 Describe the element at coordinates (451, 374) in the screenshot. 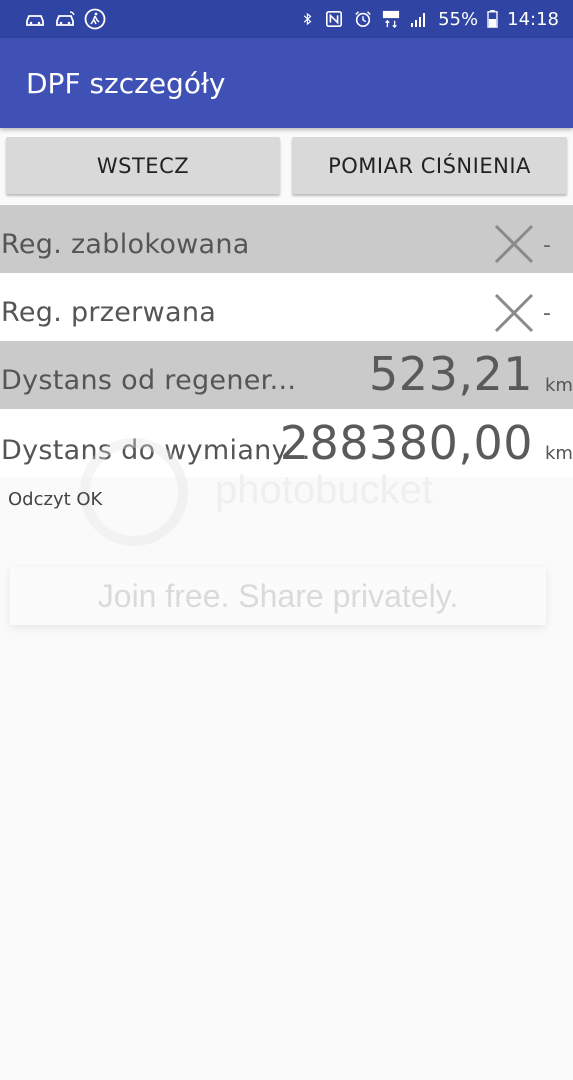

I see `row-value: 523,21` at that location.